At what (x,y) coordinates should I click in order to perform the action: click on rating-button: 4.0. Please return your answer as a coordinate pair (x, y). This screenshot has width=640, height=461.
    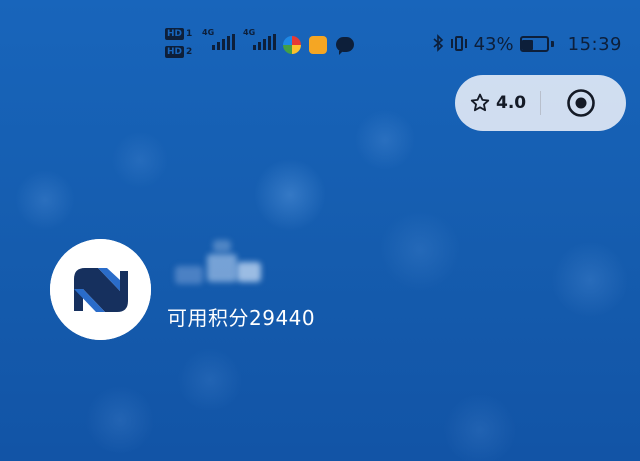
    Looking at the image, I should click on (497, 103).